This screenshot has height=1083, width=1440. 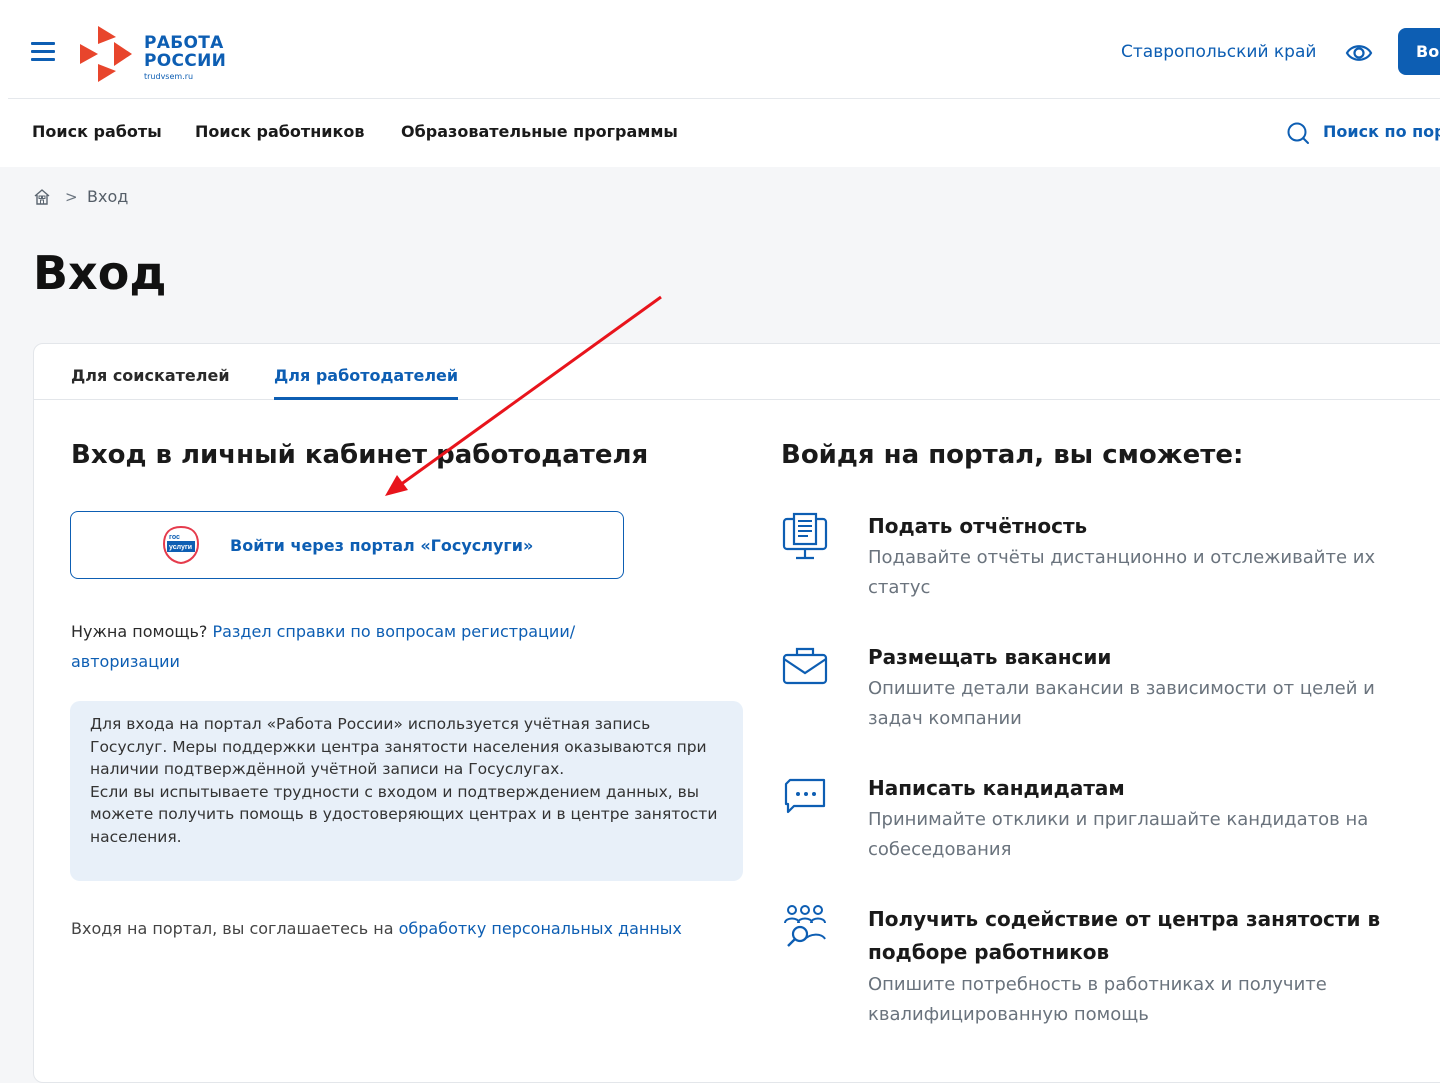 What do you see at coordinates (1359, 53) in the screenshot?
I see `accessibility-eye-icon` at bounding box center [1359, 53].